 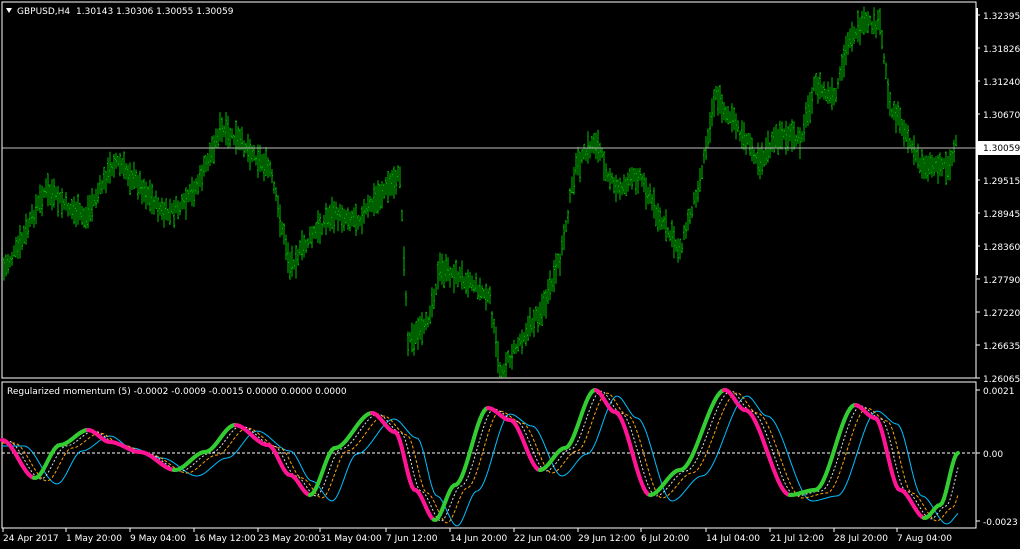 I want to click on time-tick-label: 29 Jun 12:00, so click(x=606, y=539).